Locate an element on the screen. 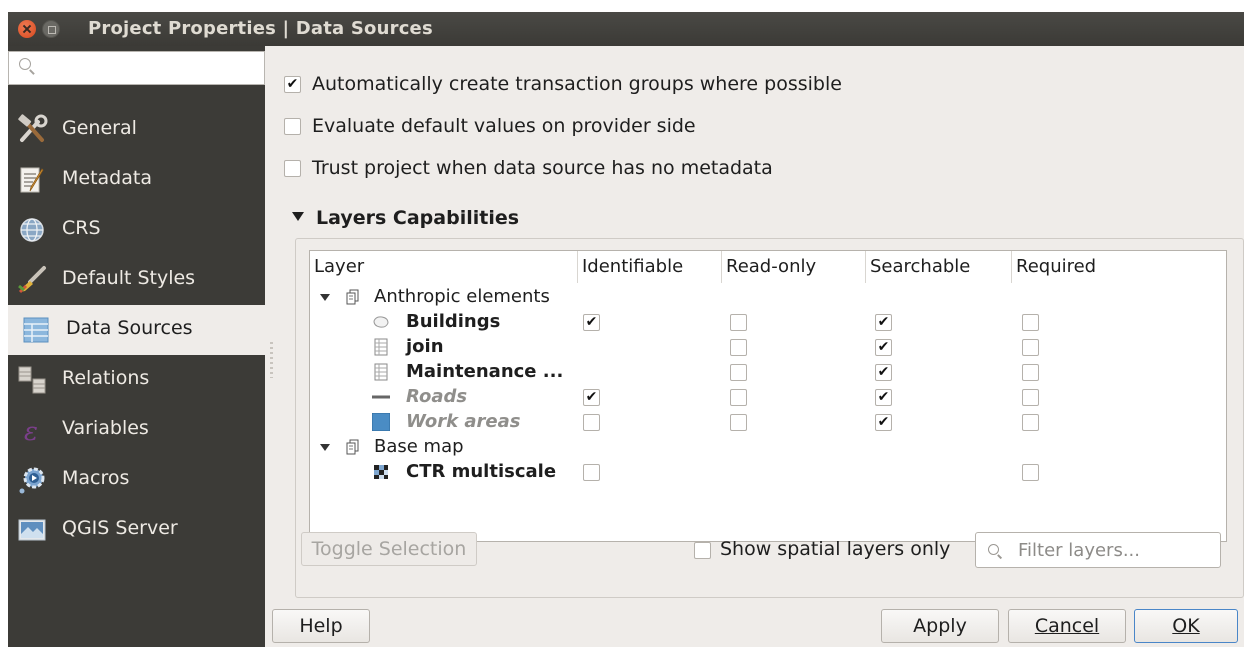 The width and height of the screenshot is (1252, 647). tree-row-layer: Buildings ✔ ✔ is located at coordinates (768, 322).